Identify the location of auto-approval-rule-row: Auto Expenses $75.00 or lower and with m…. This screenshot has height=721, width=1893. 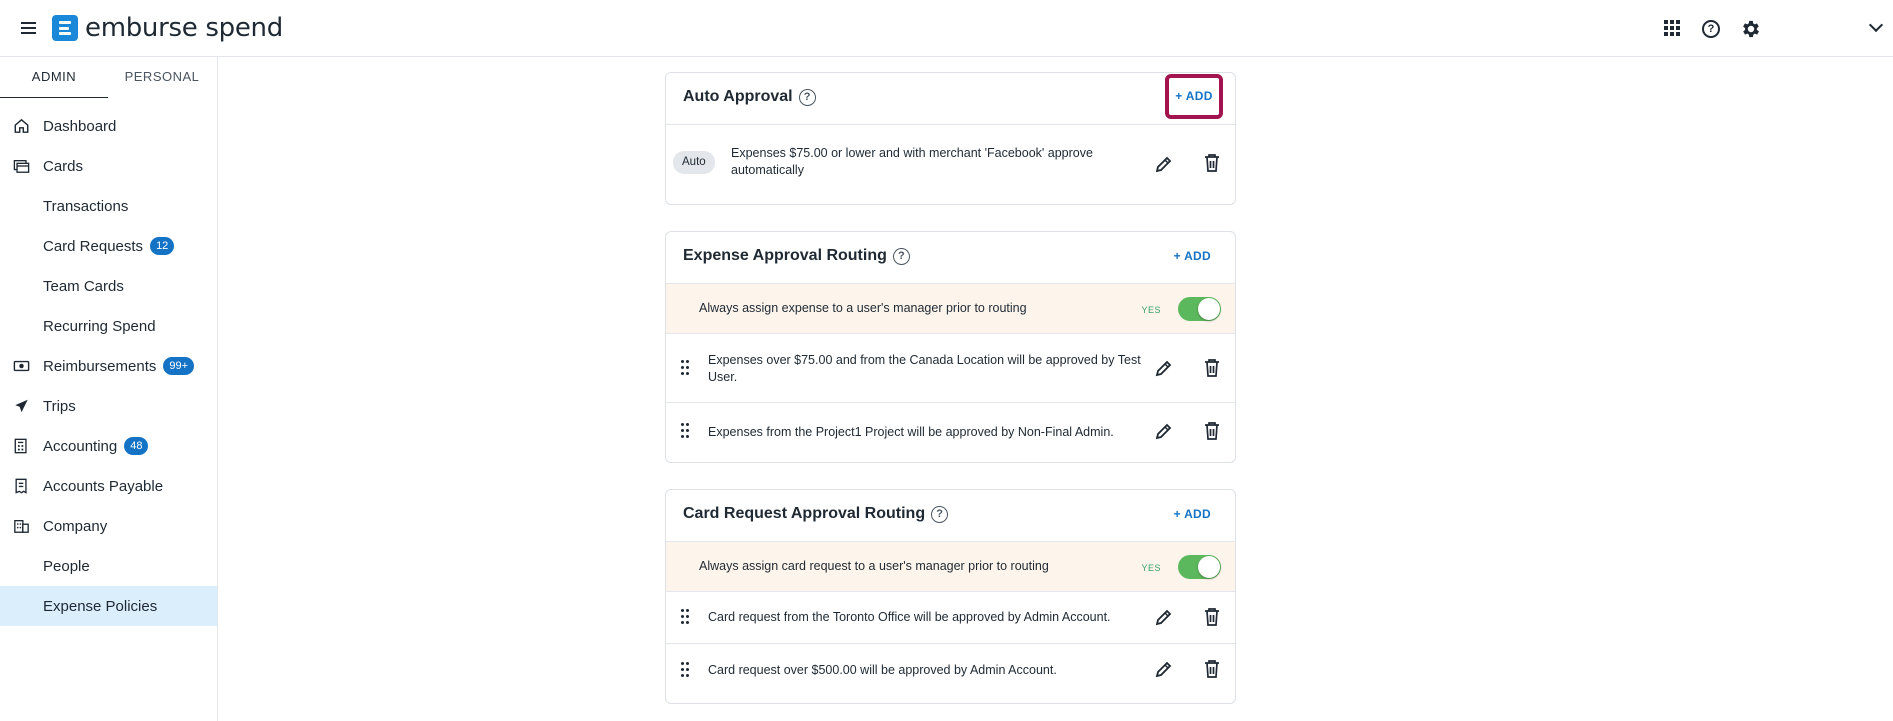
(950, 164).